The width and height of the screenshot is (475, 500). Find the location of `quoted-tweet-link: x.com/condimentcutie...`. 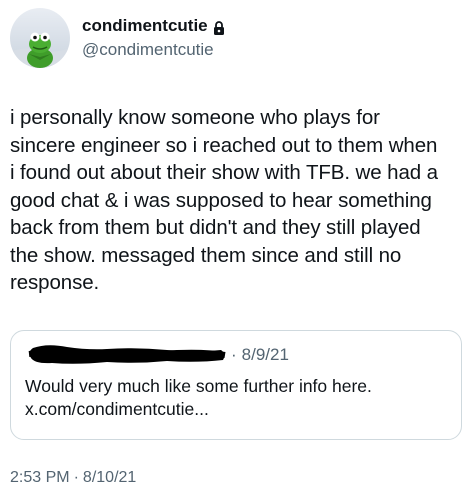

quoted-tweet-link: x.com/condimentcutie... is located at coordinates (236, 409).